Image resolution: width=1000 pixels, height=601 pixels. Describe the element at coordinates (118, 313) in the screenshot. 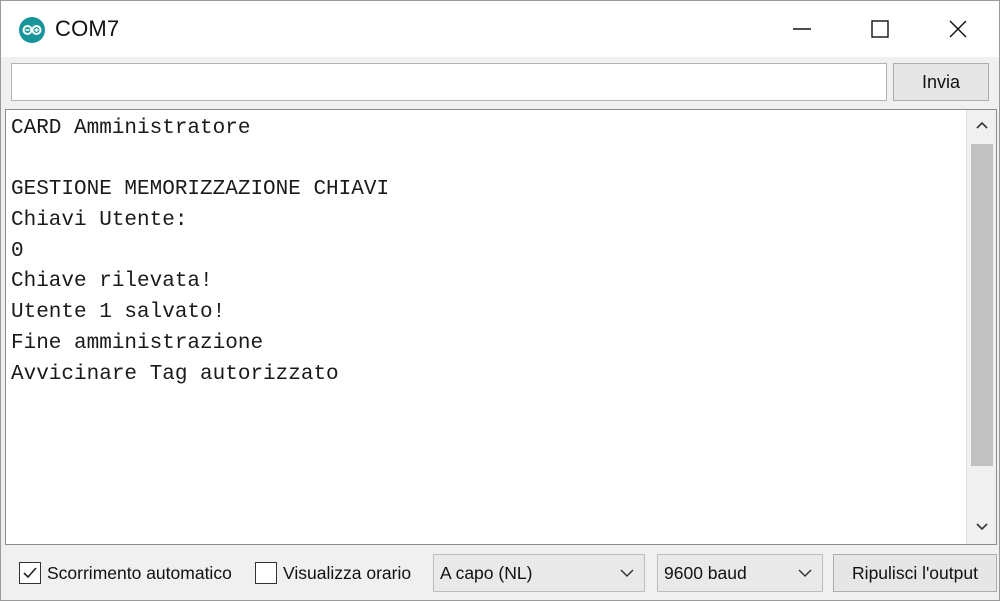

I see `output-line: Utente 1 salvato!` at that location.